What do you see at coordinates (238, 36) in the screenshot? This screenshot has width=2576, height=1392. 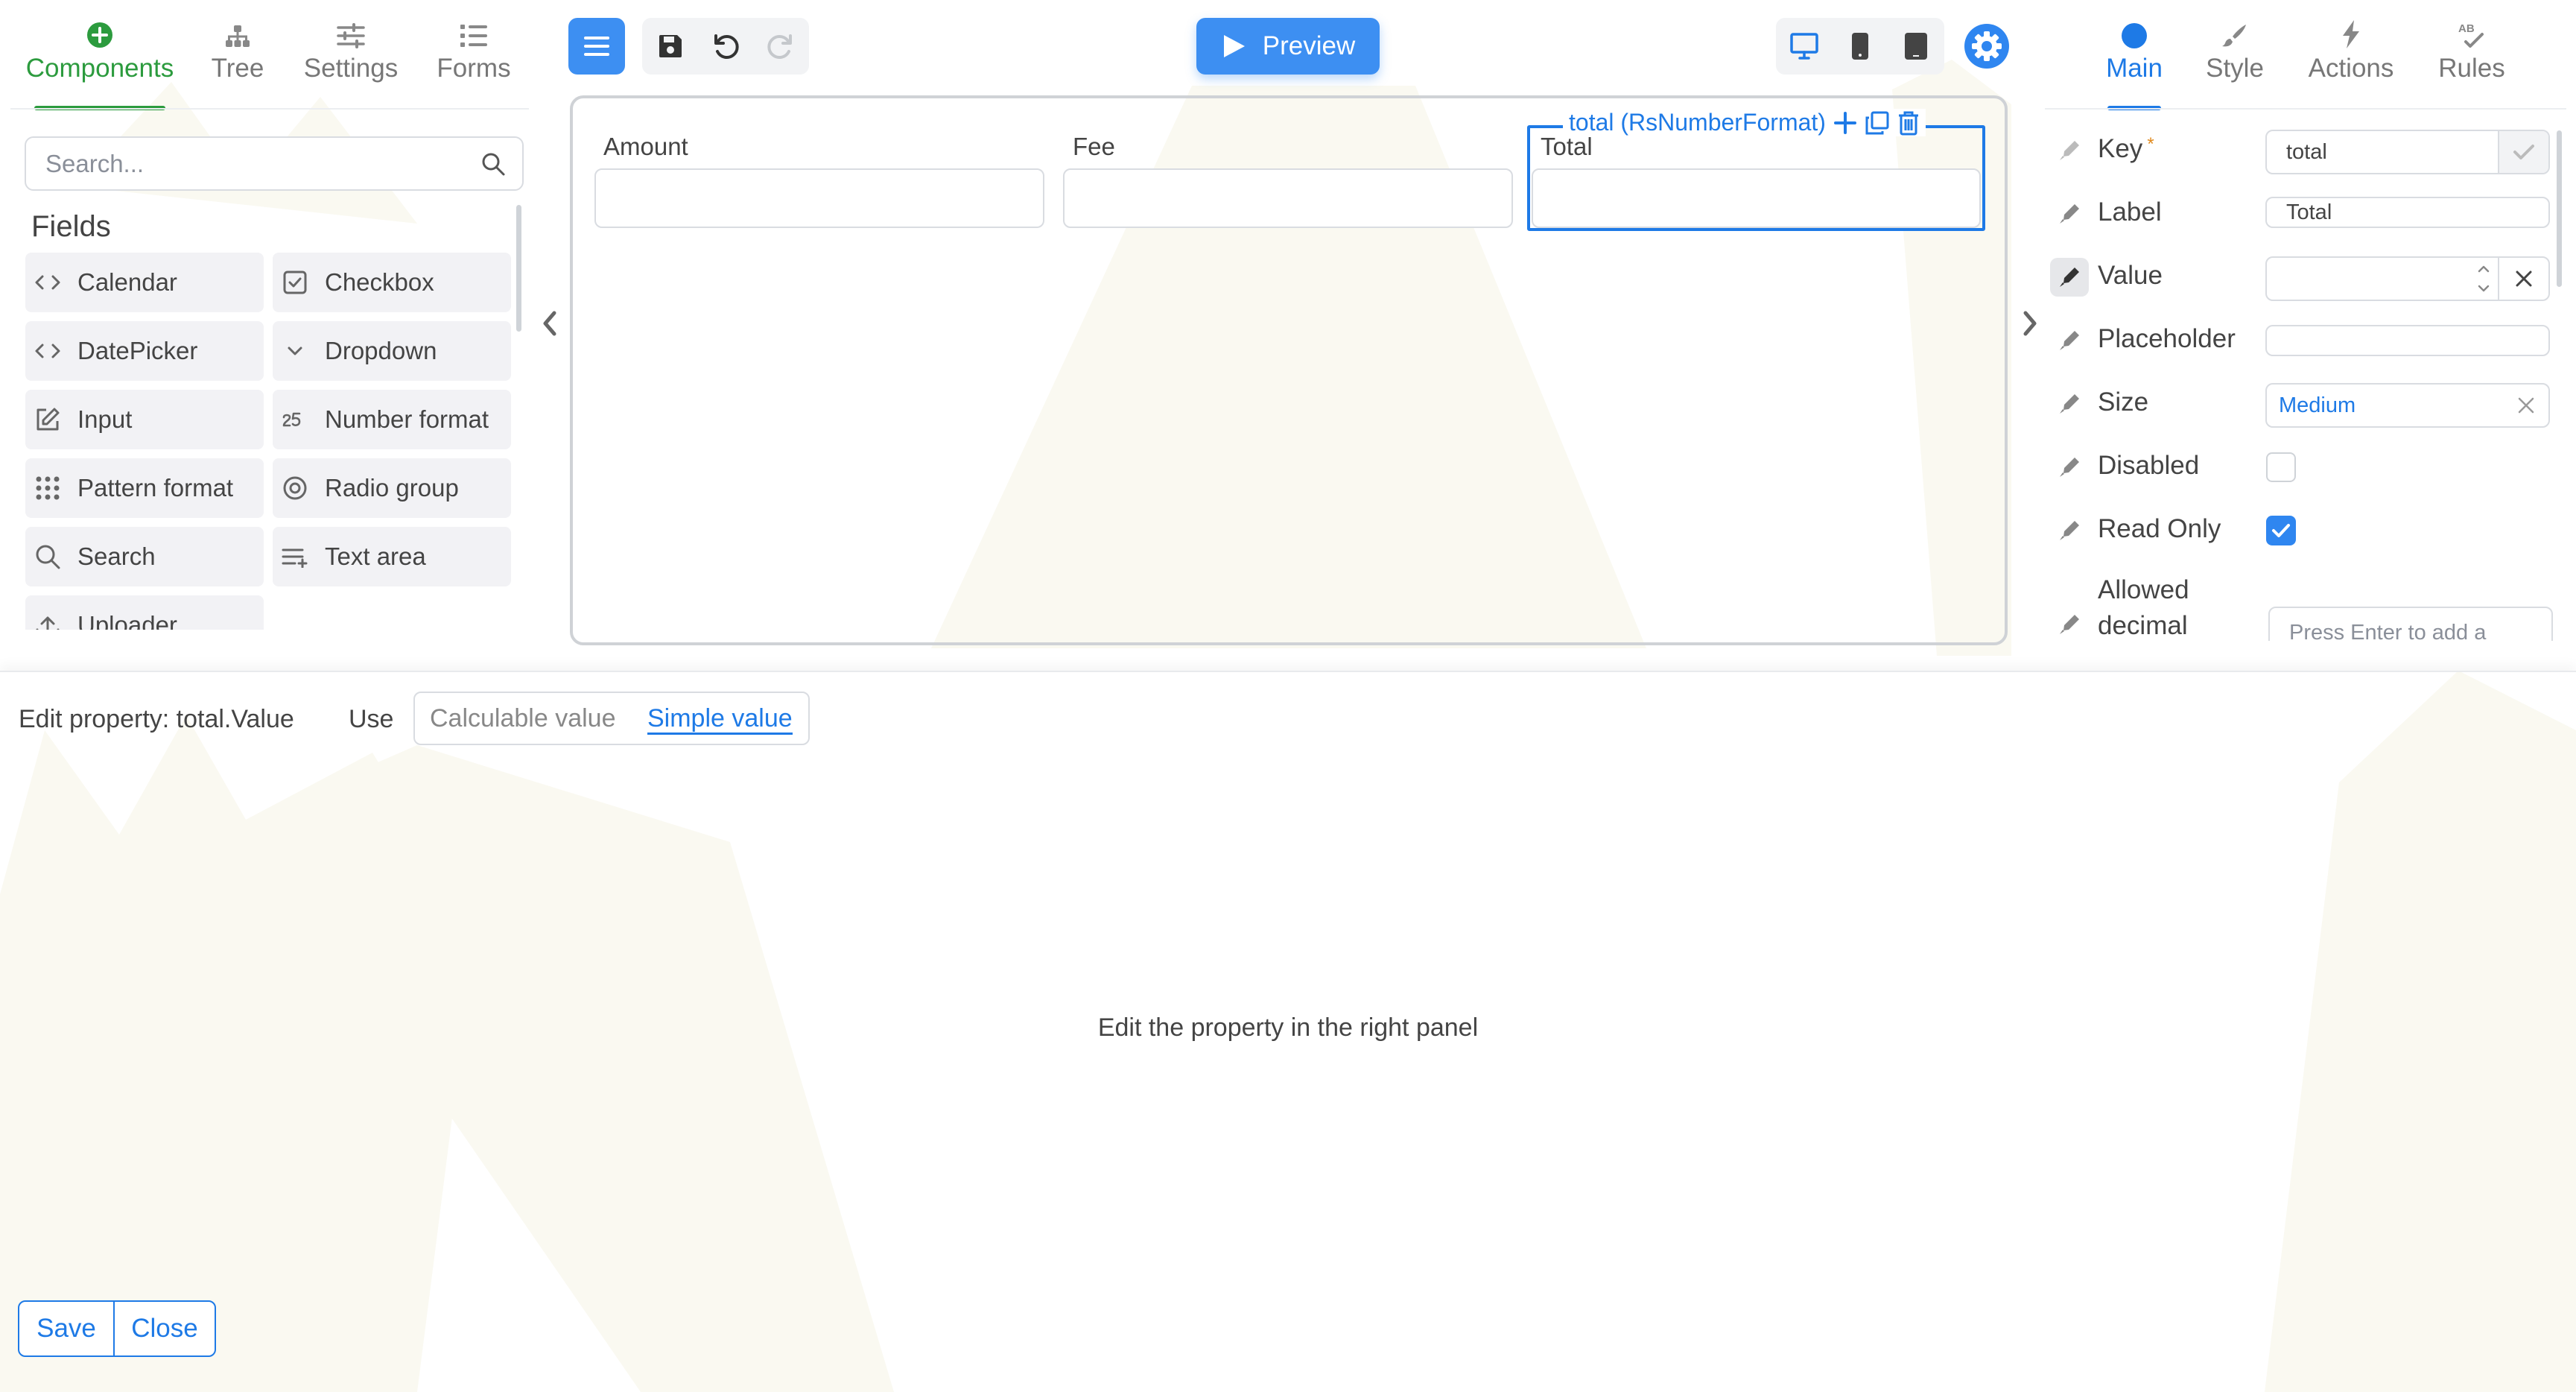 I see `tree-icon` at bounding box center [238, 36].